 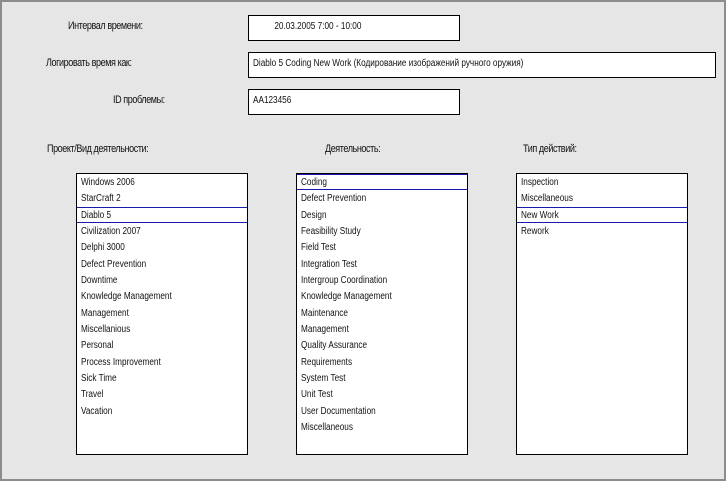 I want to click on list-item-label: Vacation, so click(x=97, y=411).